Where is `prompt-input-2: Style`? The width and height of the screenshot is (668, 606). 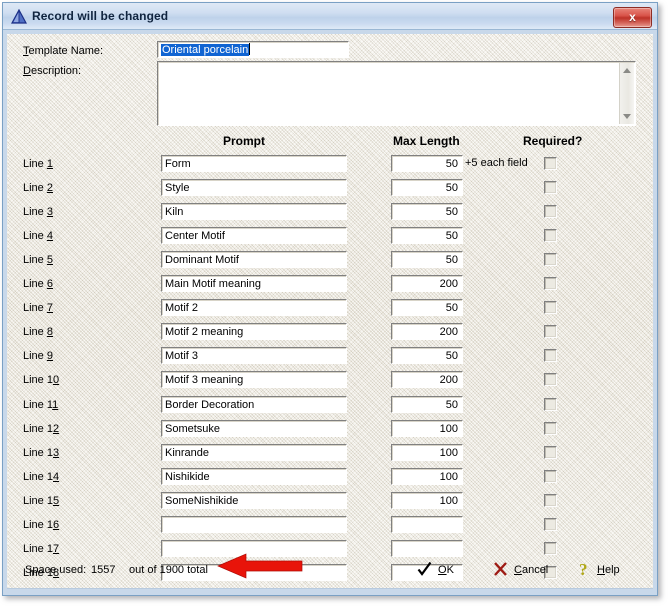 prompt-input-2: Style is located at coordinates (254, 188).